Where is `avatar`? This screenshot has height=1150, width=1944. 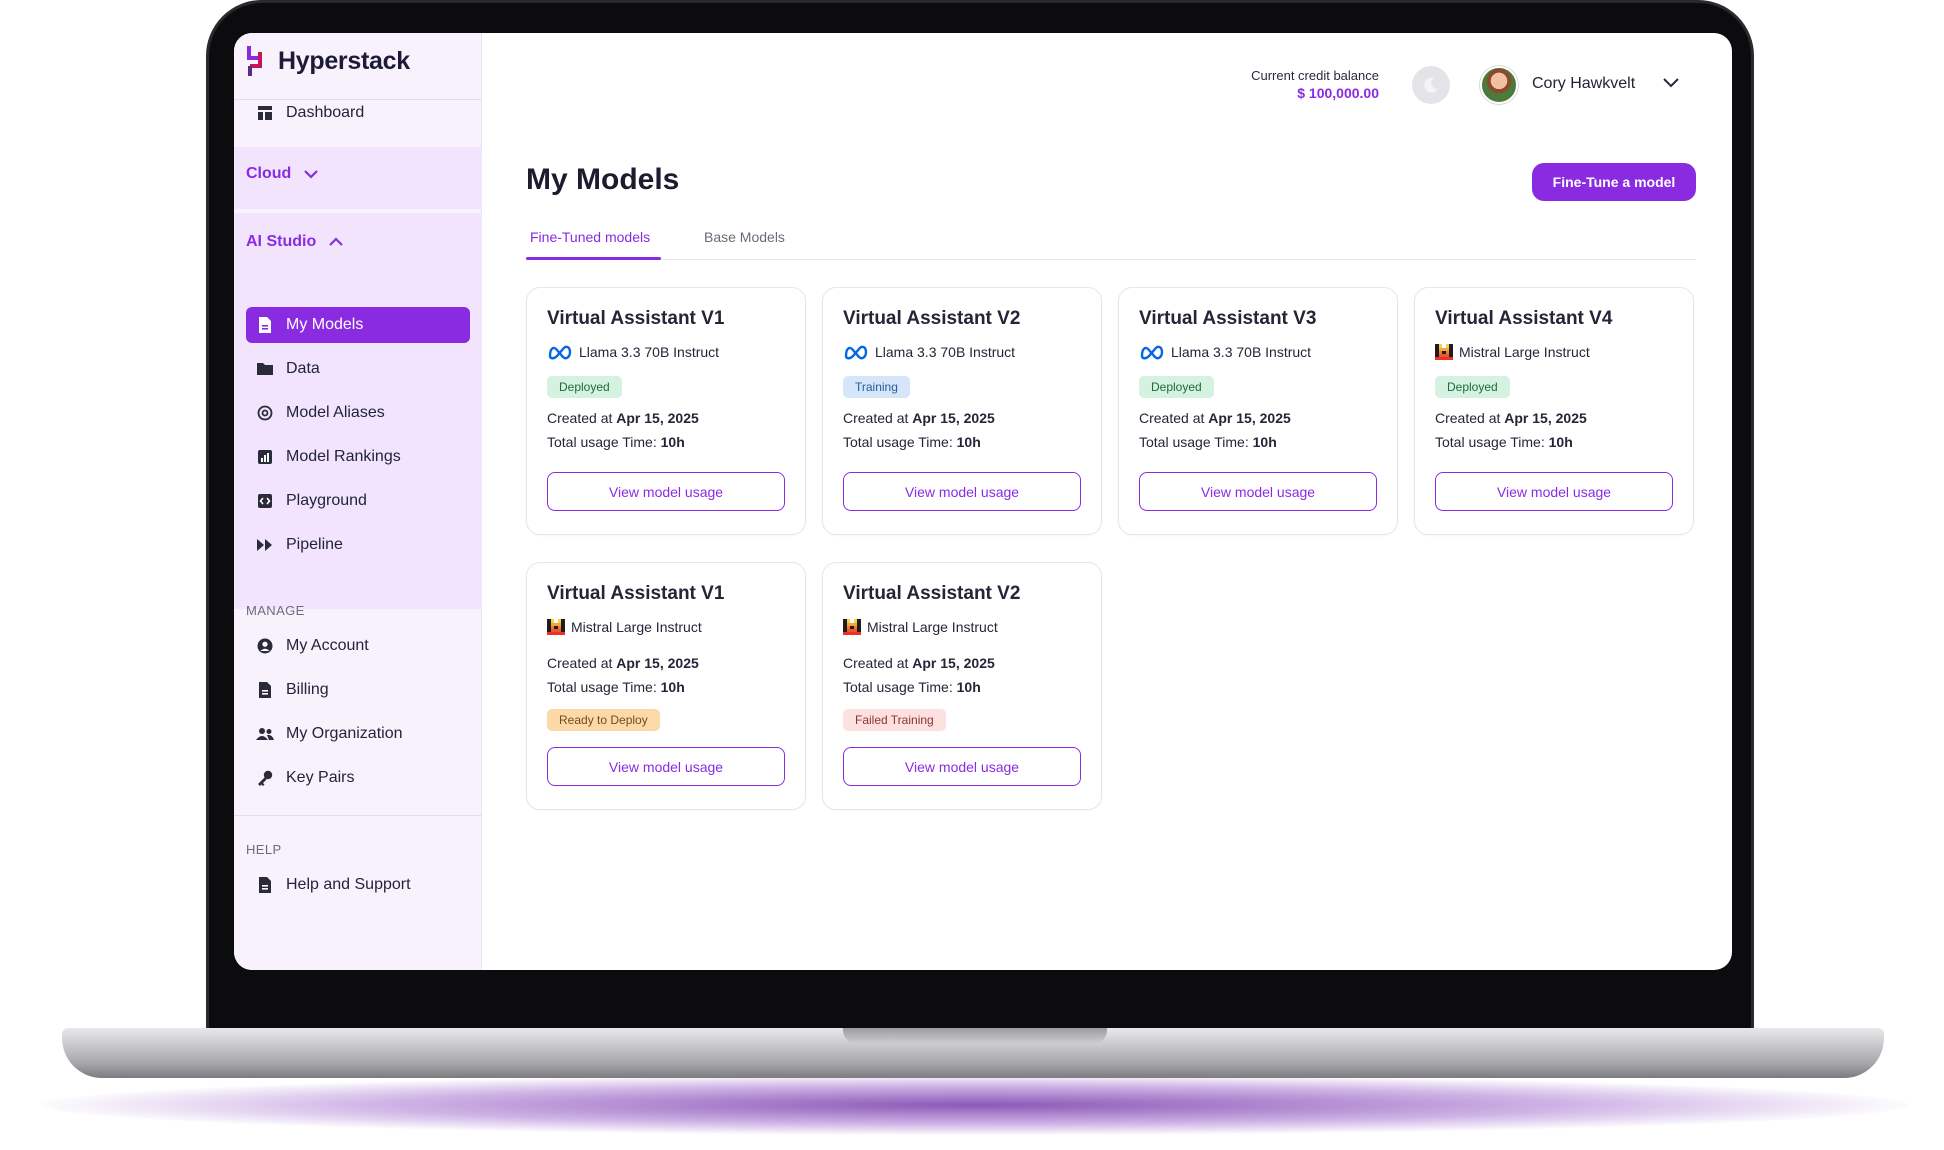
avatar is located at coordinates (1499, 85).